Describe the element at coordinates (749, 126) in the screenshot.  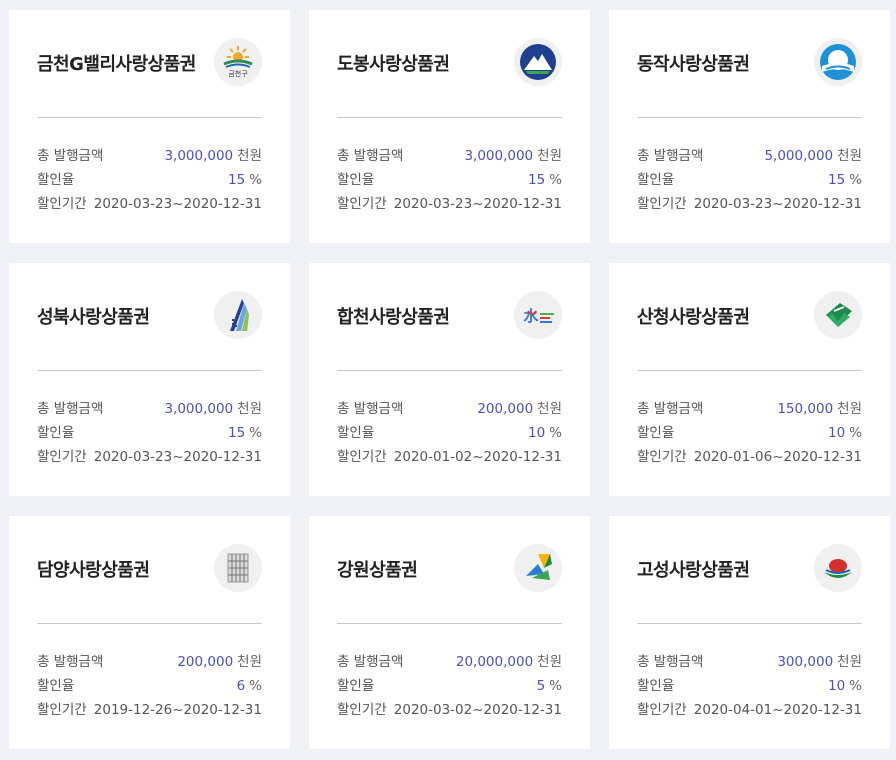
I see `voucher-card-dongjak: 동작사랑상품권 총 발행금액 5,000,000천원 할인율 15% 할인기간` at that location.